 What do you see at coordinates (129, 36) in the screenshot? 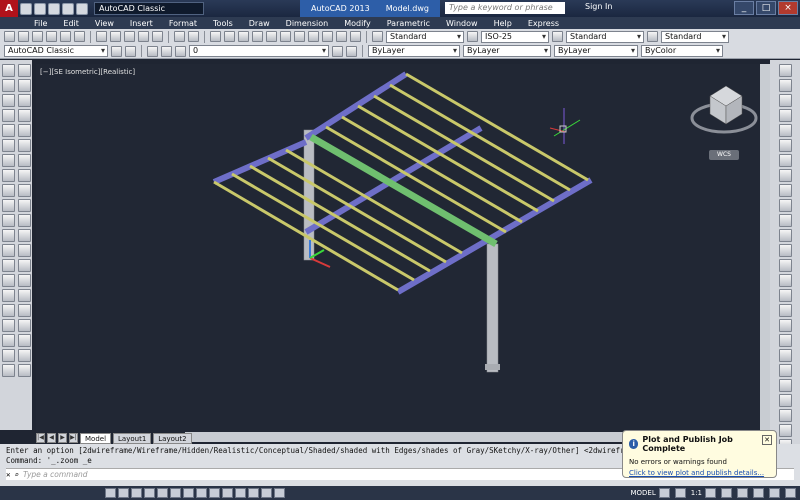
I see `paste-icon` at bounding box center [129, 36].